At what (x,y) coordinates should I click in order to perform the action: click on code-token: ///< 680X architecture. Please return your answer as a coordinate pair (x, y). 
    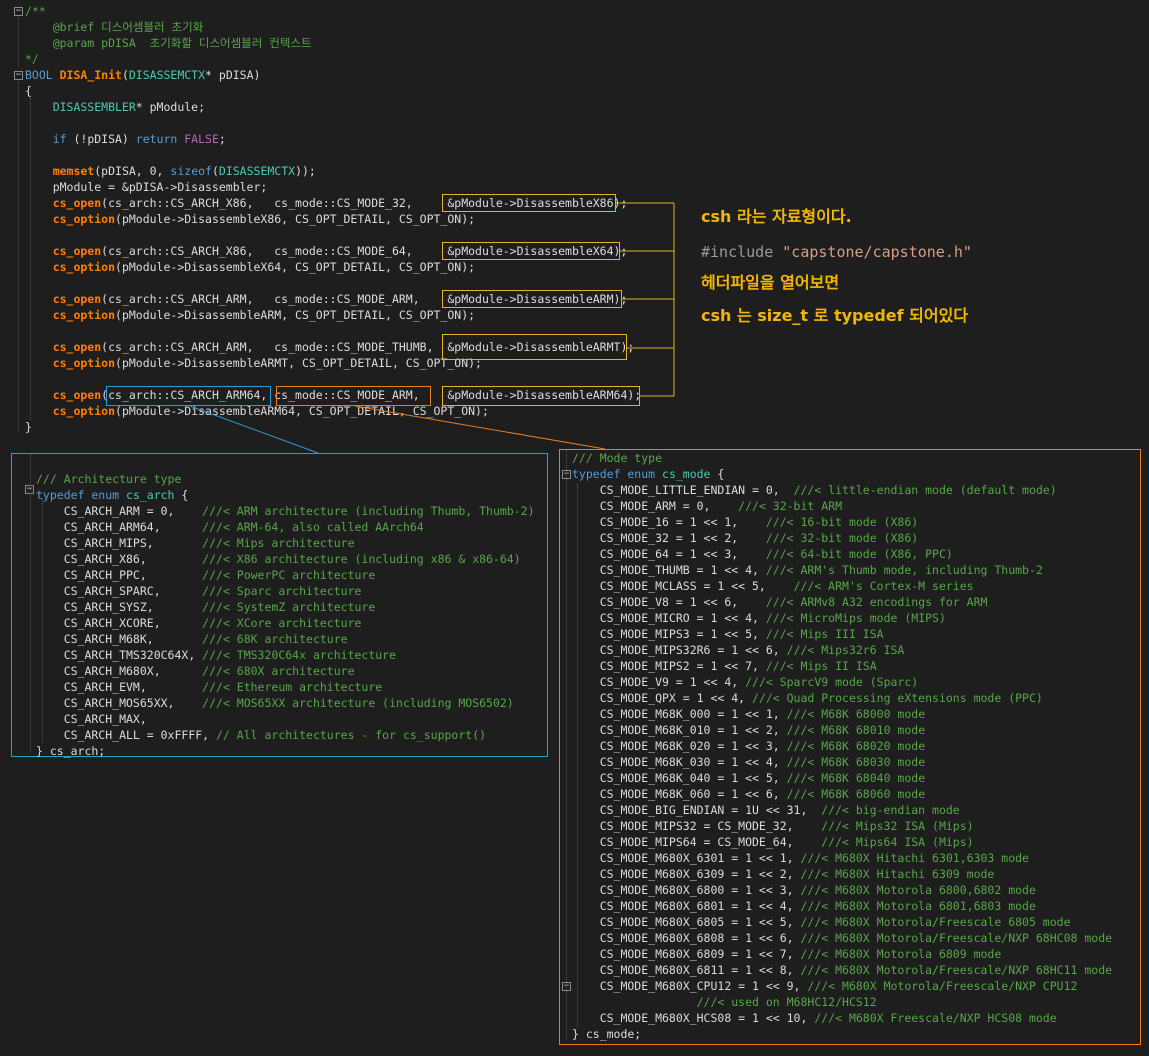
    Looking at the image, I should click on (278, 671).